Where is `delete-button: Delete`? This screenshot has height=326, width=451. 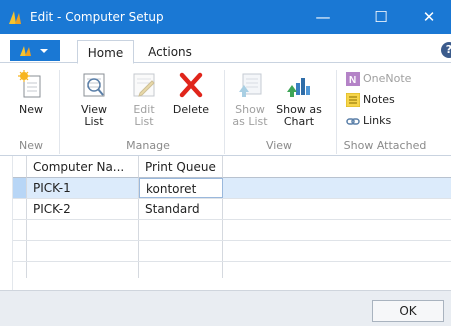
delete-button: Delete is located at coordinates (191, 93).